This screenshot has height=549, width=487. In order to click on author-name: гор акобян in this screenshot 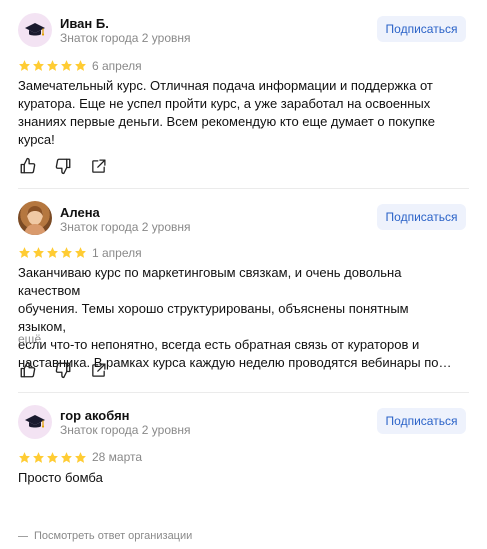, I will do `click(95, 415)`.